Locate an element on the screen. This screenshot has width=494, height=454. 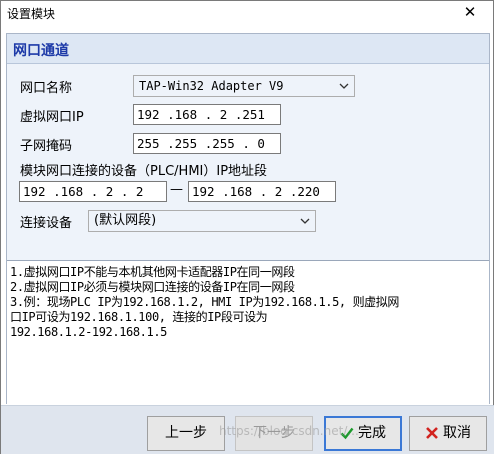
note-line-4: 口IP可设为192.168.1.100, 连接的IP段可设为 is located at coordinates (139, 317).